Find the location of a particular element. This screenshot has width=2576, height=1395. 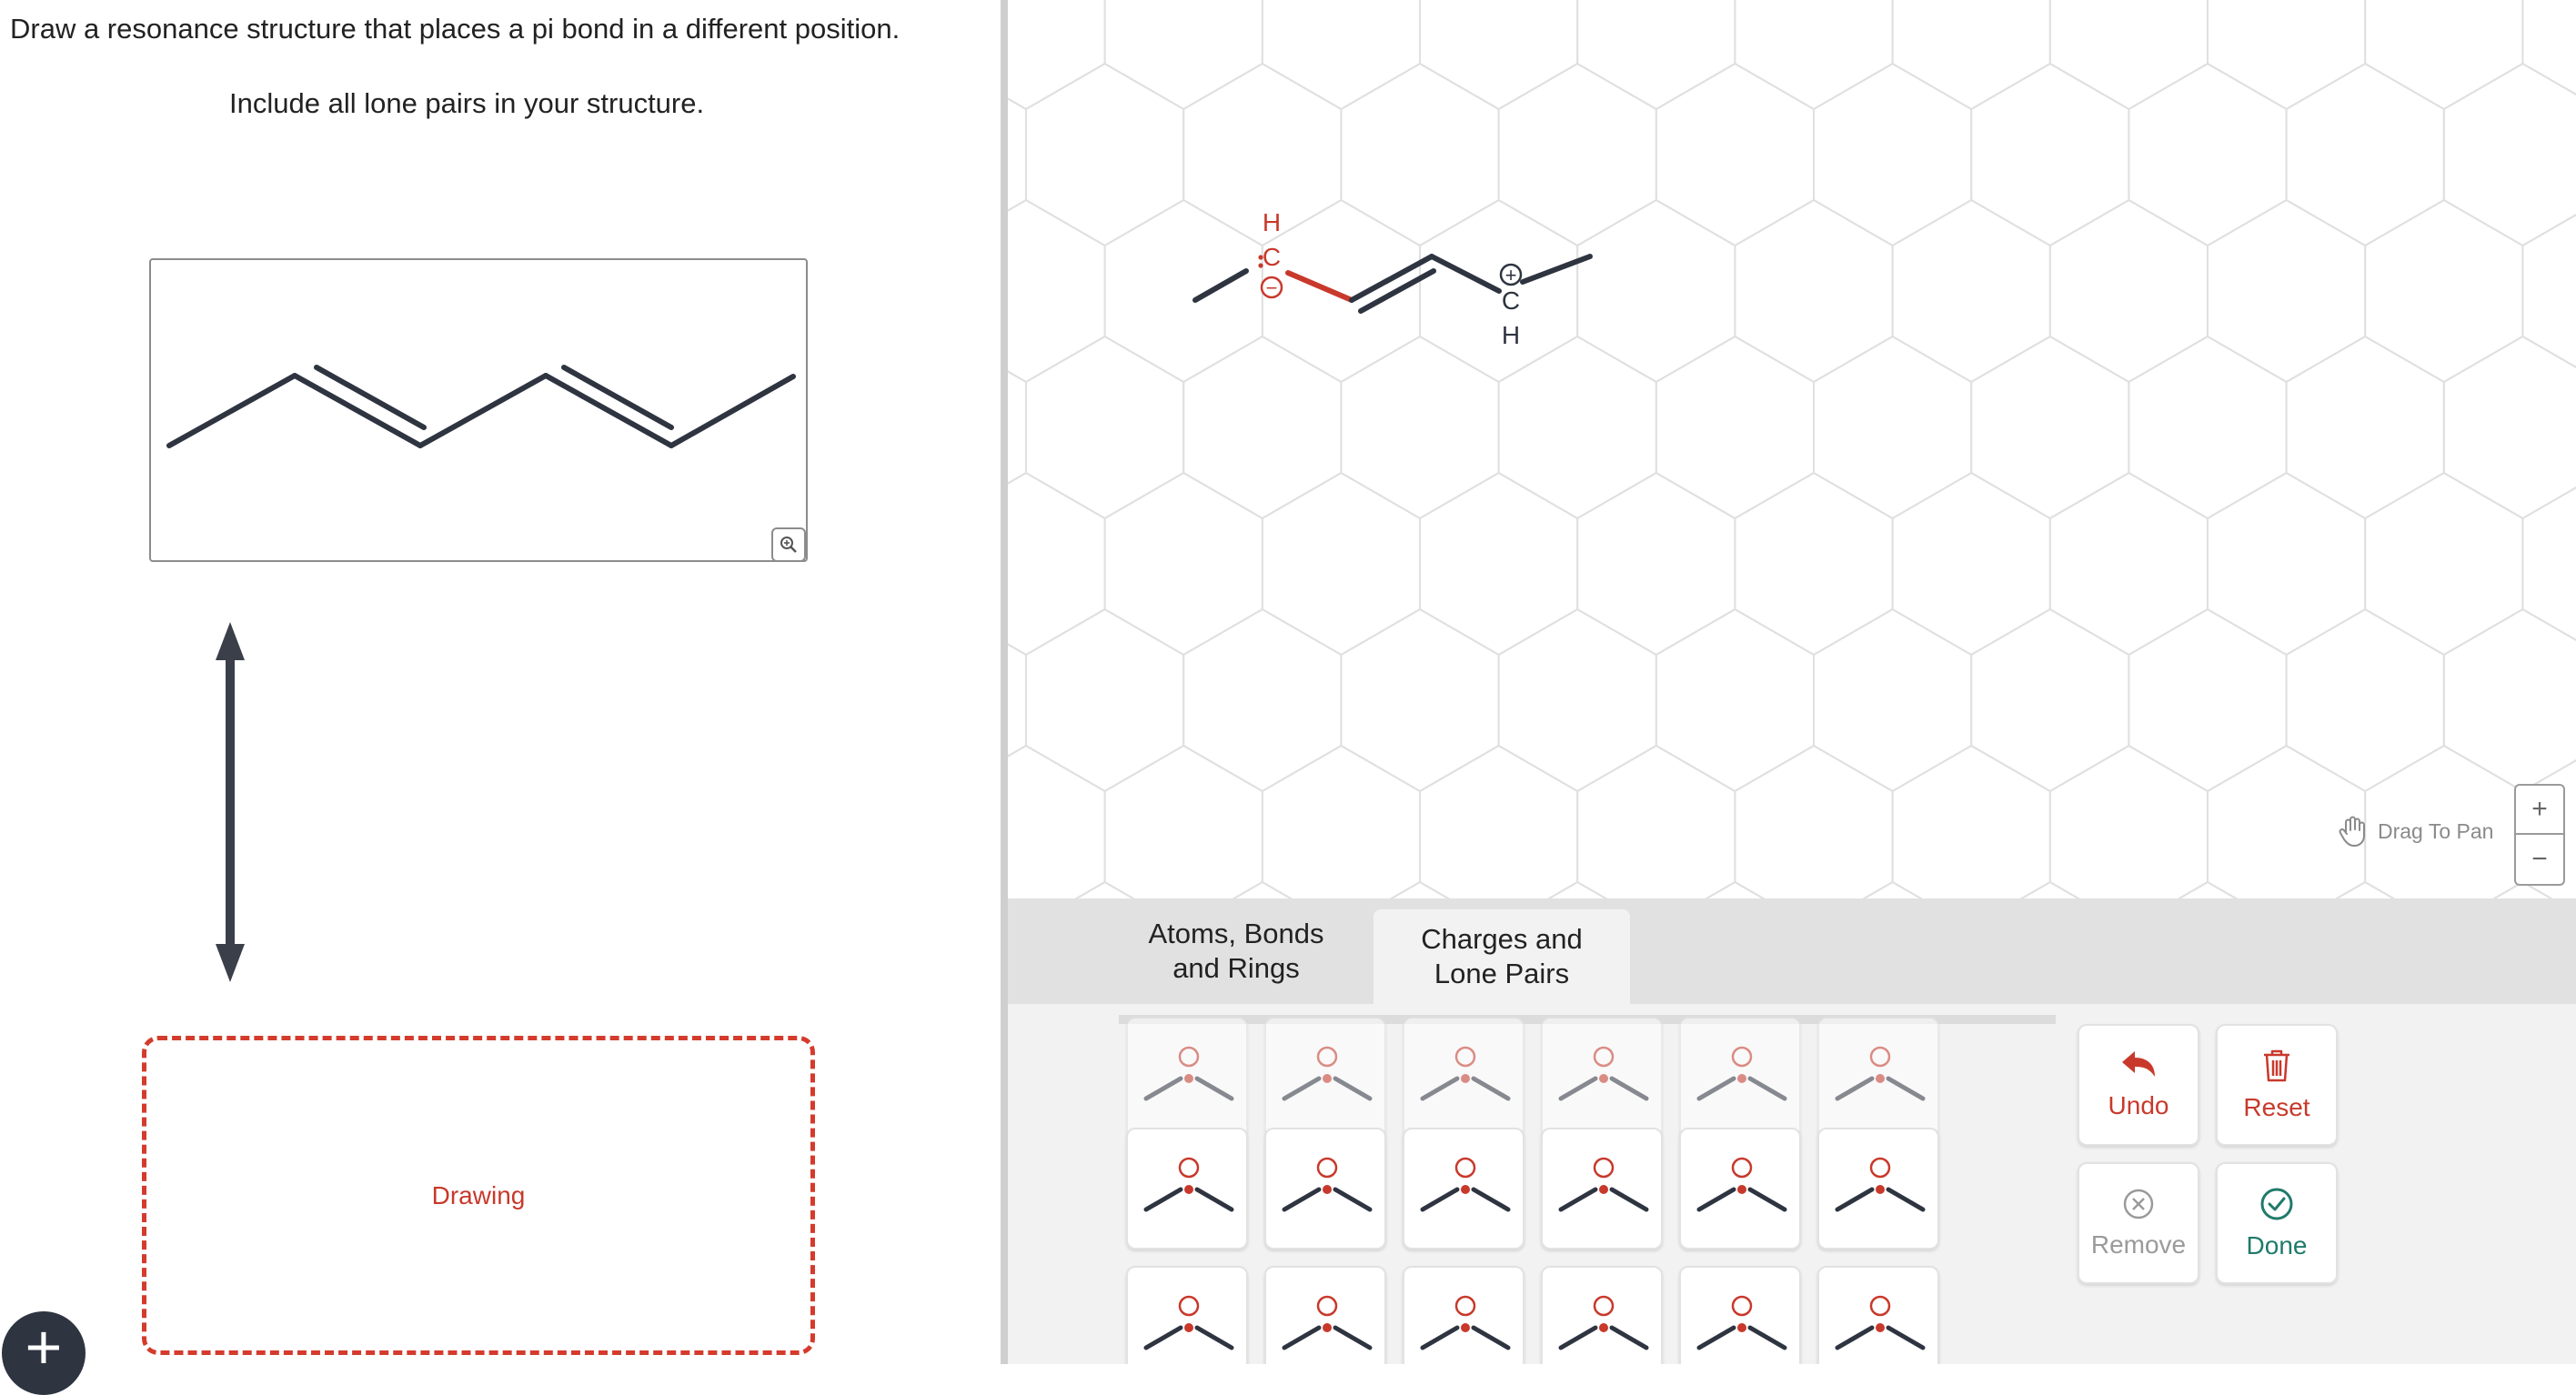

hc-anion-tool is located at coordinates (1463, 1078).